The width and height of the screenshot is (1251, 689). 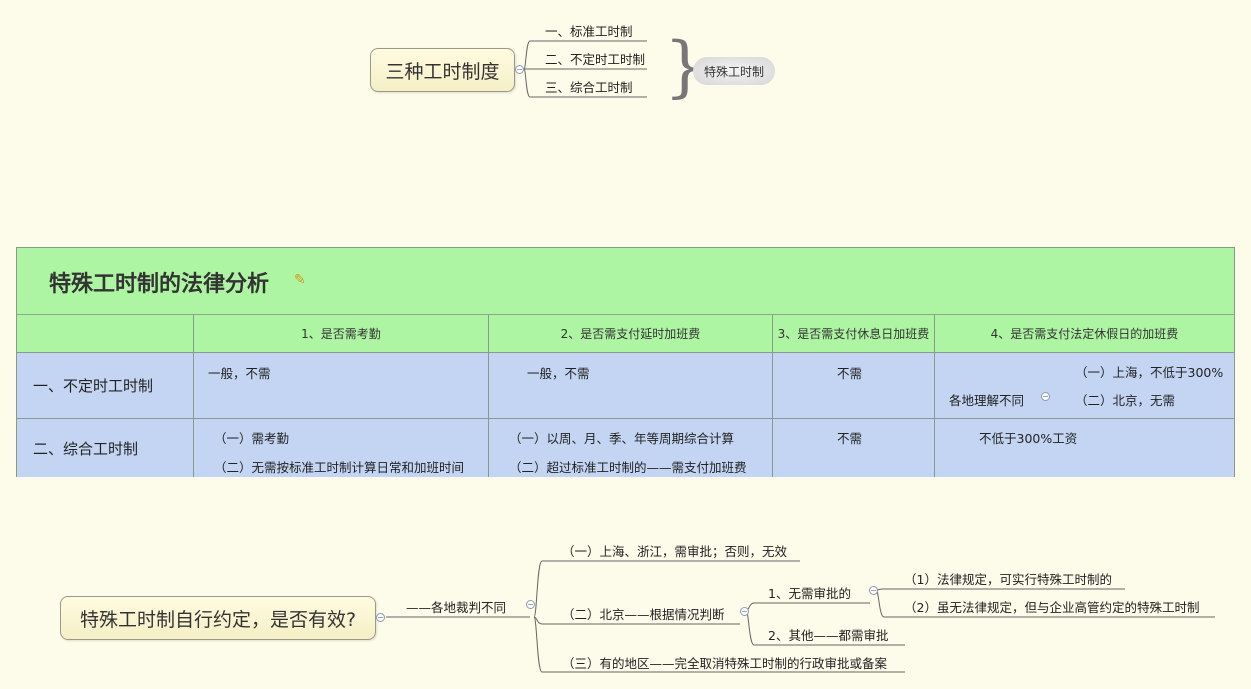 What do you see at coordinates (589, 30) in the screenshot?
I see `mindmap1-branch-1: 一、标准工时制` at bounding box center [589, 30].